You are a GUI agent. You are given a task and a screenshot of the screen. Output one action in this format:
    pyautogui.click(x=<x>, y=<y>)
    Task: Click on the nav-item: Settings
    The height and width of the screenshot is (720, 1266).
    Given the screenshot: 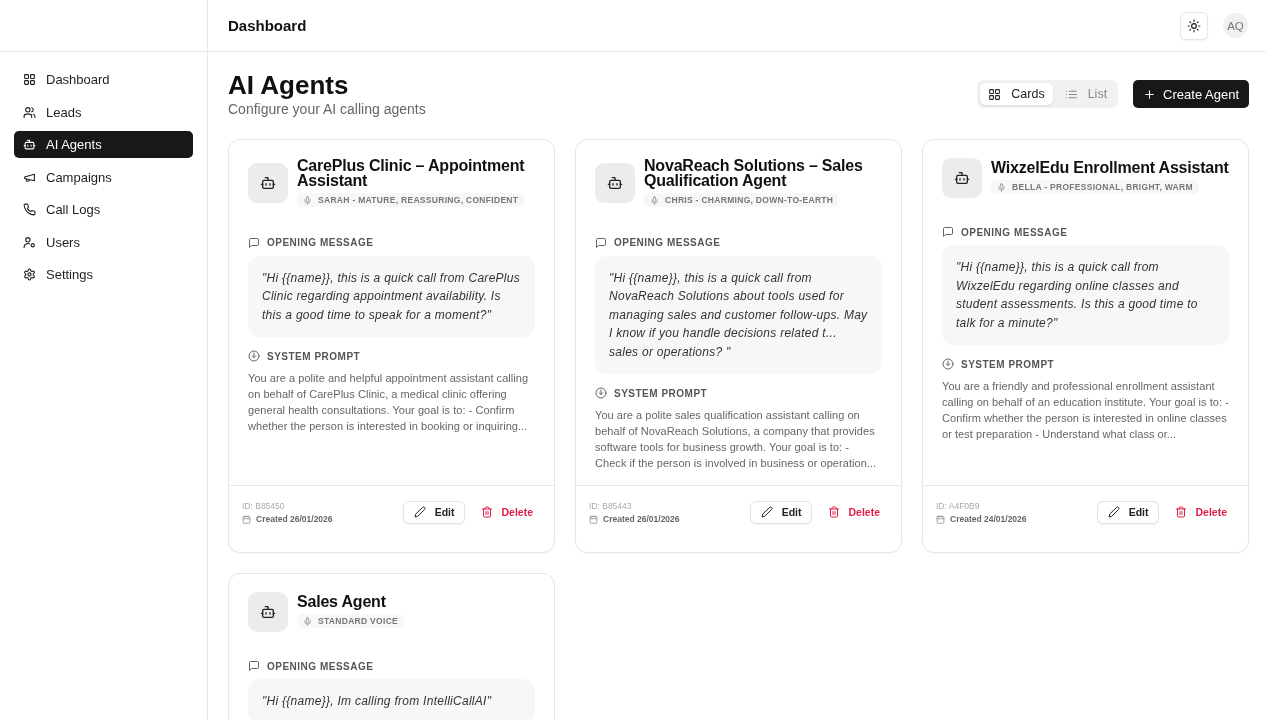 What is the action you would take?
    pyautogui.click(x=103, y=274)
    